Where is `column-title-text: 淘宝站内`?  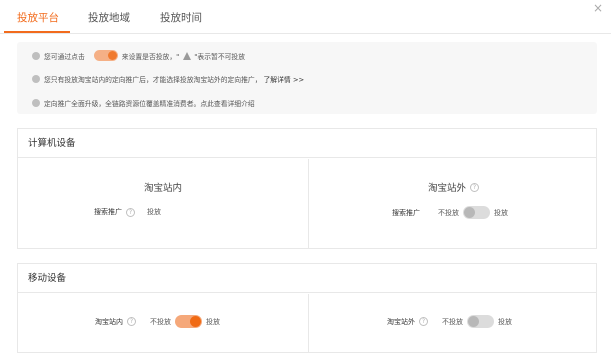 column-title-text: 淘宝站内 is located at coordinates (162, 188).